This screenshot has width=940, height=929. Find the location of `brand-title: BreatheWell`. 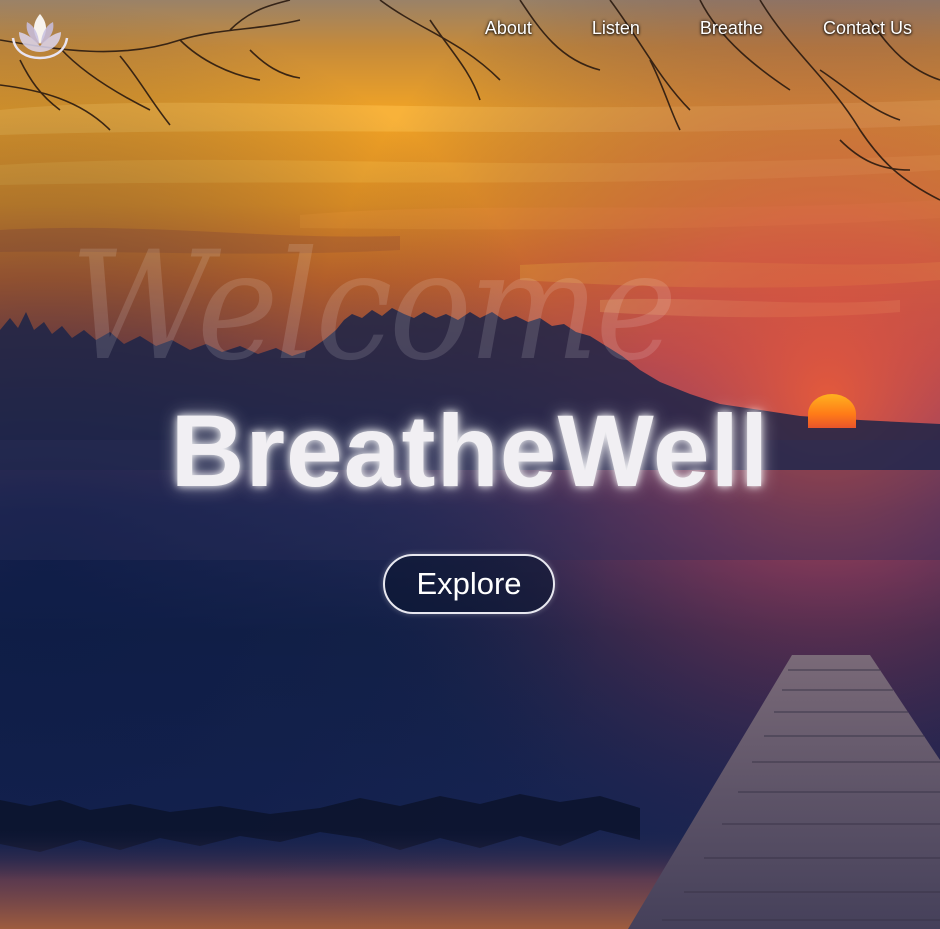

brand-title: BreatheWell is located at coordinates (470, 451).